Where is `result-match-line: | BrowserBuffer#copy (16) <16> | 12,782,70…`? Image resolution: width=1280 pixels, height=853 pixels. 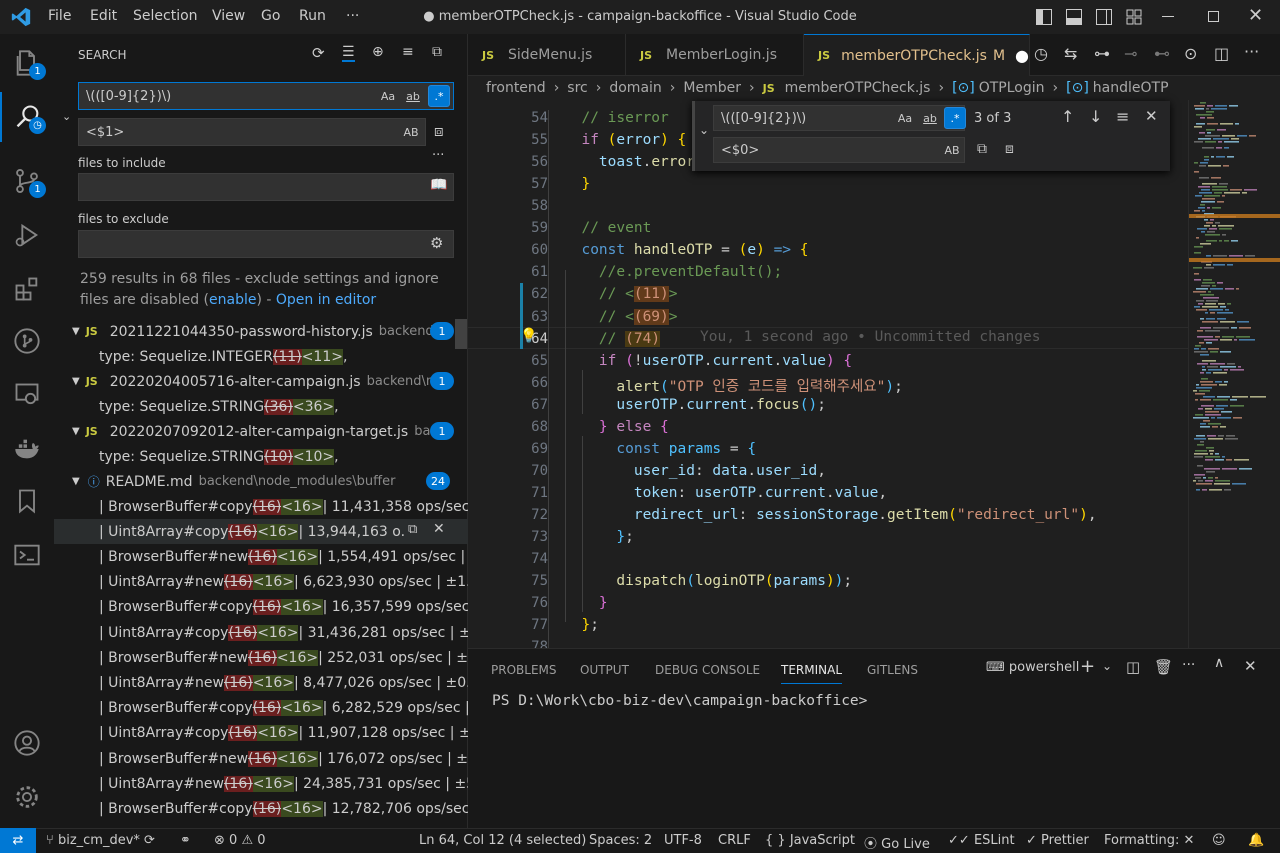
result-match-line: | BrowserBuffer#copy (16) <16> | 12,782,70… is located at coordinates (261, 808).